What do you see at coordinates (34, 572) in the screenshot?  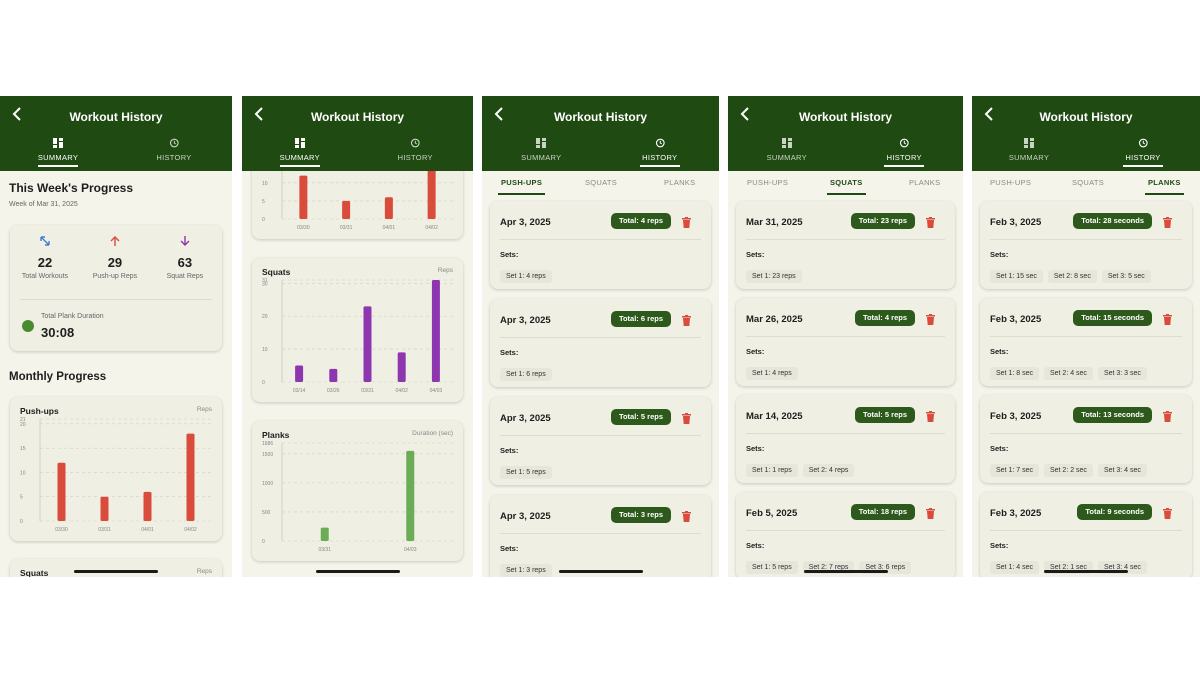 I see `chart-title: Squats` at bounding box center [34, 572].